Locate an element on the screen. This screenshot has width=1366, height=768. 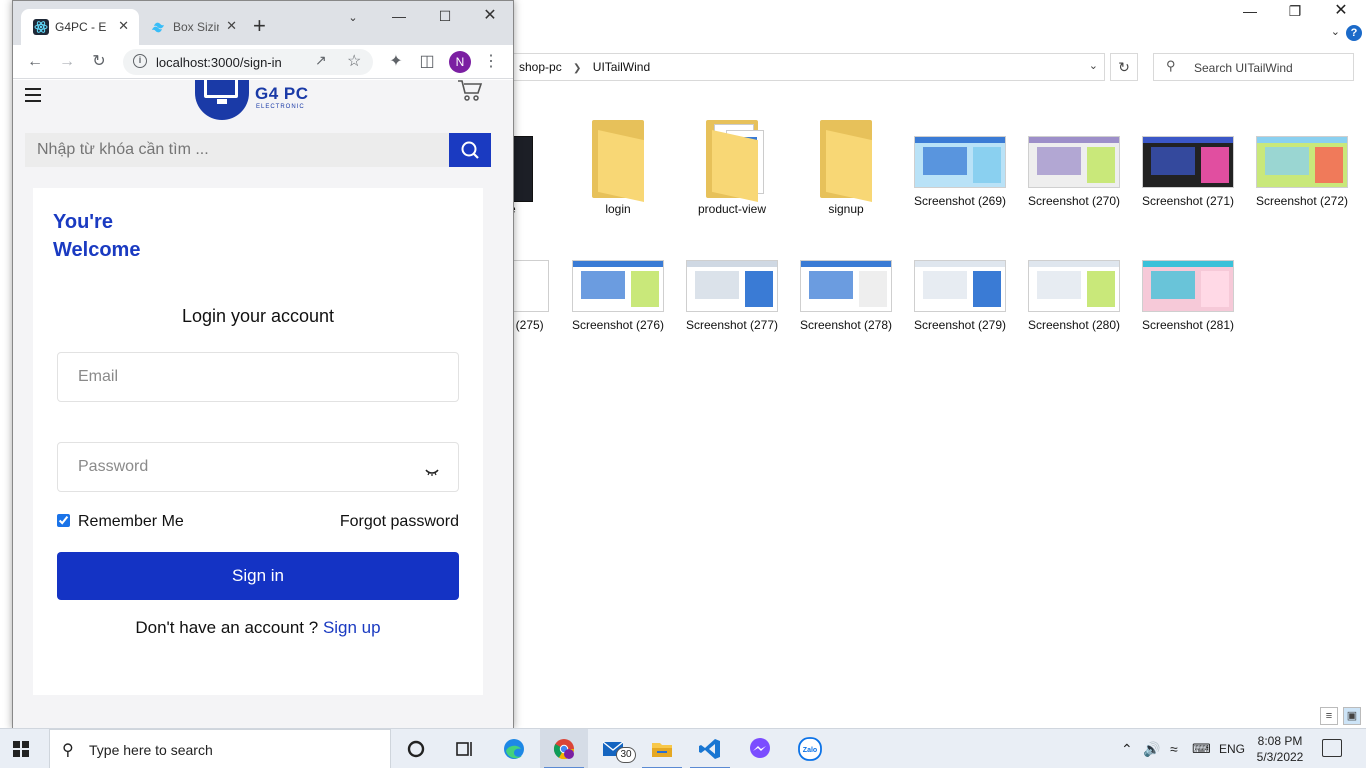
taskbar-search-placeholder: Type here to search is located at coordinates (151, 750).